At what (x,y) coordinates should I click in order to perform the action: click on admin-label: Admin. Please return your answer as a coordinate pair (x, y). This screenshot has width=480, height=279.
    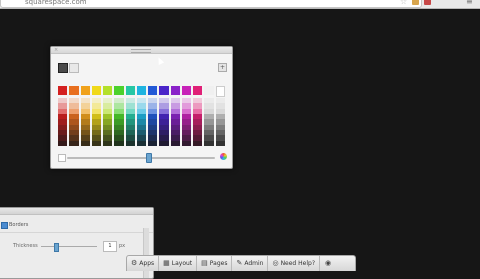
    Looking at the image, I should click on (254, 263).